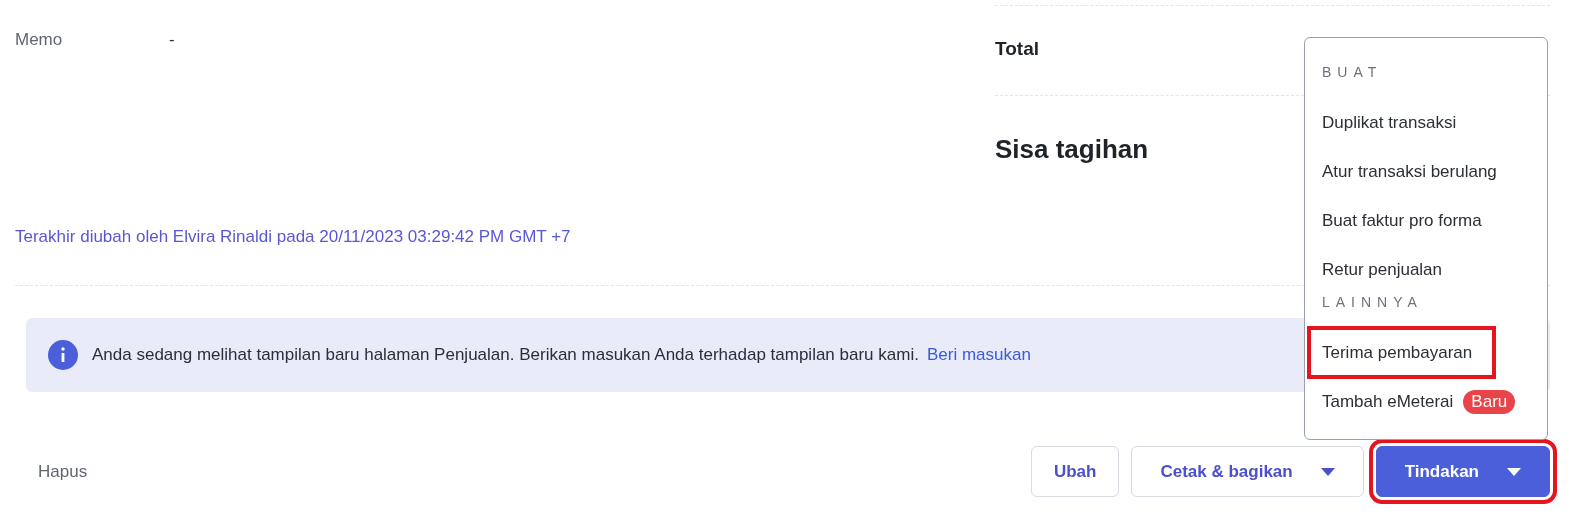 Image resolution: width=1579 pixels, height=519 pixels. What do you see at coordinates (1072, 149) in the screenshot?
I see `summary-label: Sisa tagihan` at bounding box center [1072, 149].